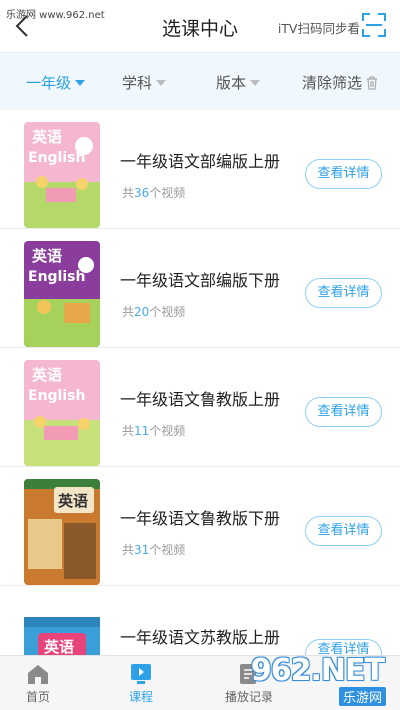 The width and height of the screenshot is (400, 710). I want to click on course-title: 一年级语文部编版下册, so click(200, 280).